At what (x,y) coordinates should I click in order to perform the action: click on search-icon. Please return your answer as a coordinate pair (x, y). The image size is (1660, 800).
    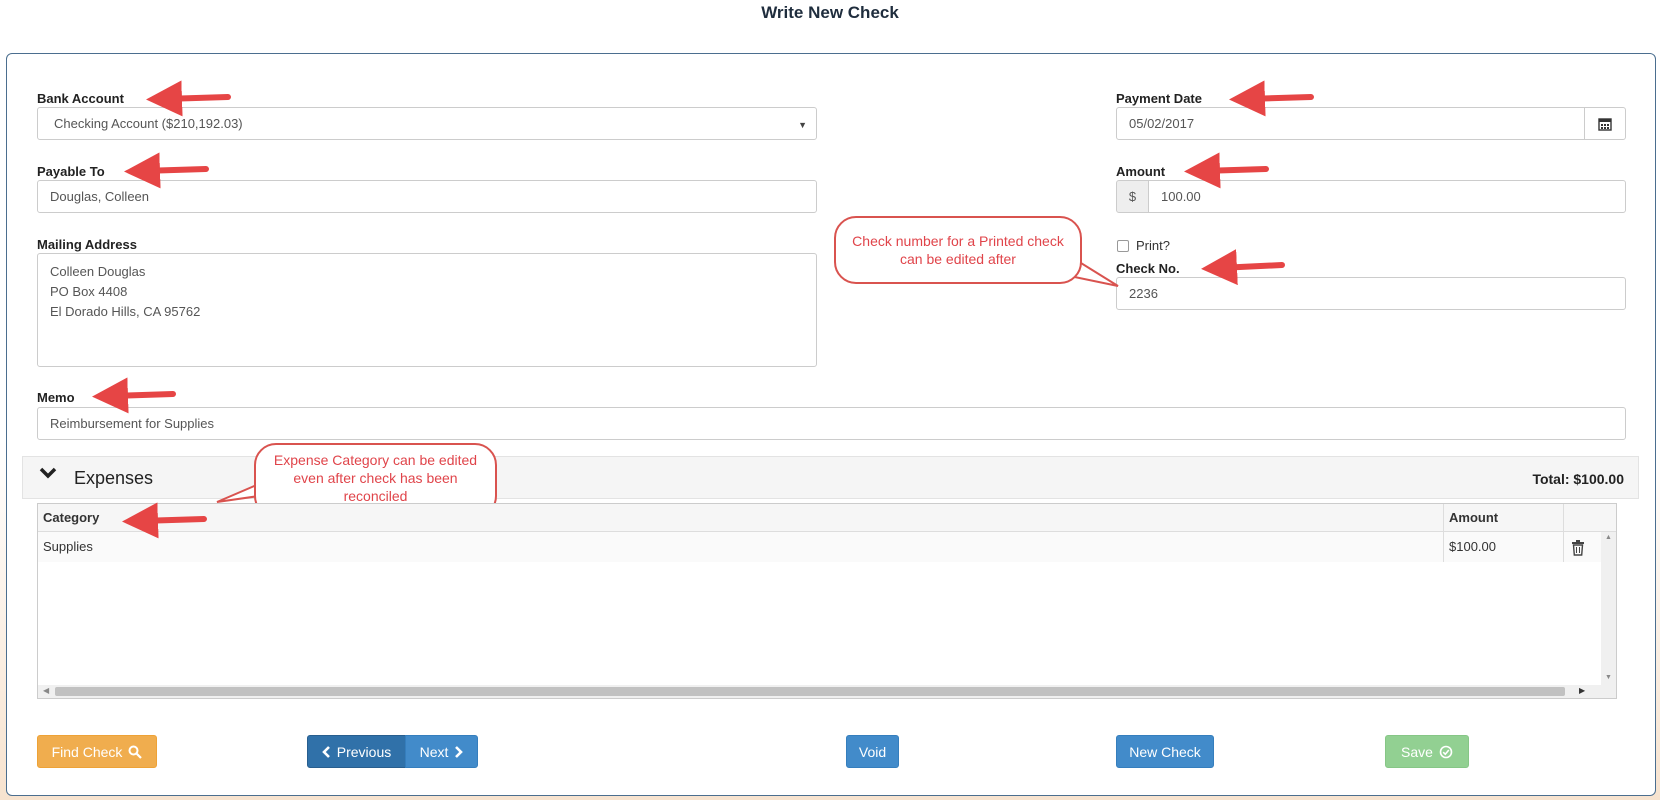
    Looking at the image, I should click on (135, 752).